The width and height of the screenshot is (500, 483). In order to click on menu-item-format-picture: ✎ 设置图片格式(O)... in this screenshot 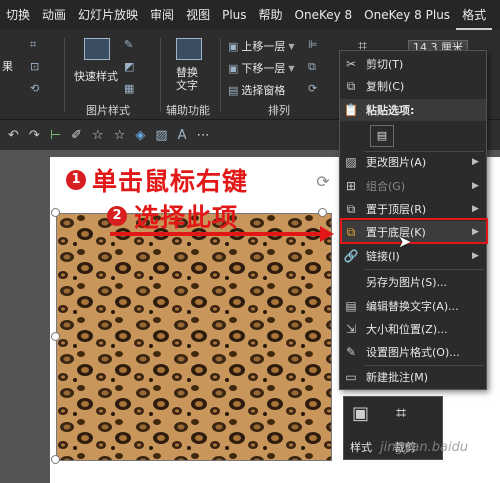, I will do `click(413, 352)`.